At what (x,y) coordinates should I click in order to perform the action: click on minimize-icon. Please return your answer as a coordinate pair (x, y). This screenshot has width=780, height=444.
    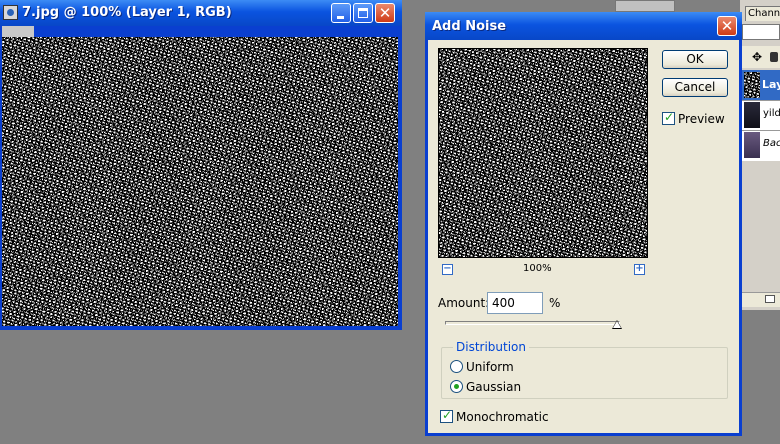
    Looking at the image, I should click on (340, 17).